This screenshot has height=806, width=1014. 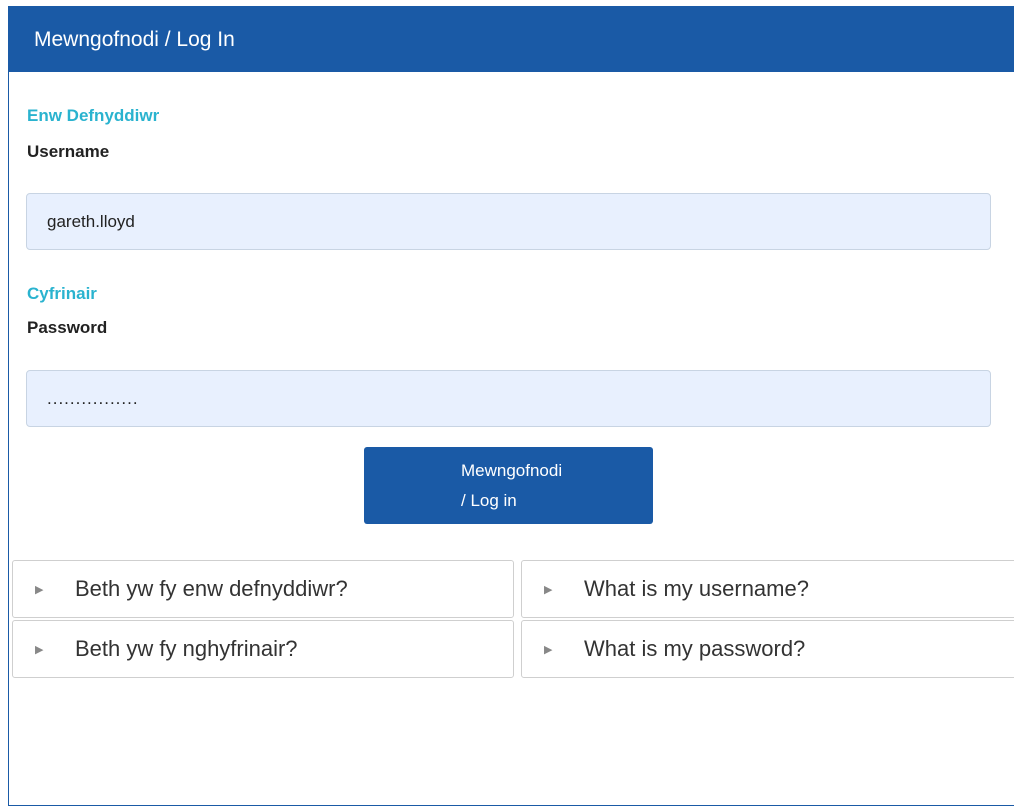 What do you see at coordinates (67, 327) in the screenshot?
I see `password-label-english: Password` at bounding box center [67, 327].